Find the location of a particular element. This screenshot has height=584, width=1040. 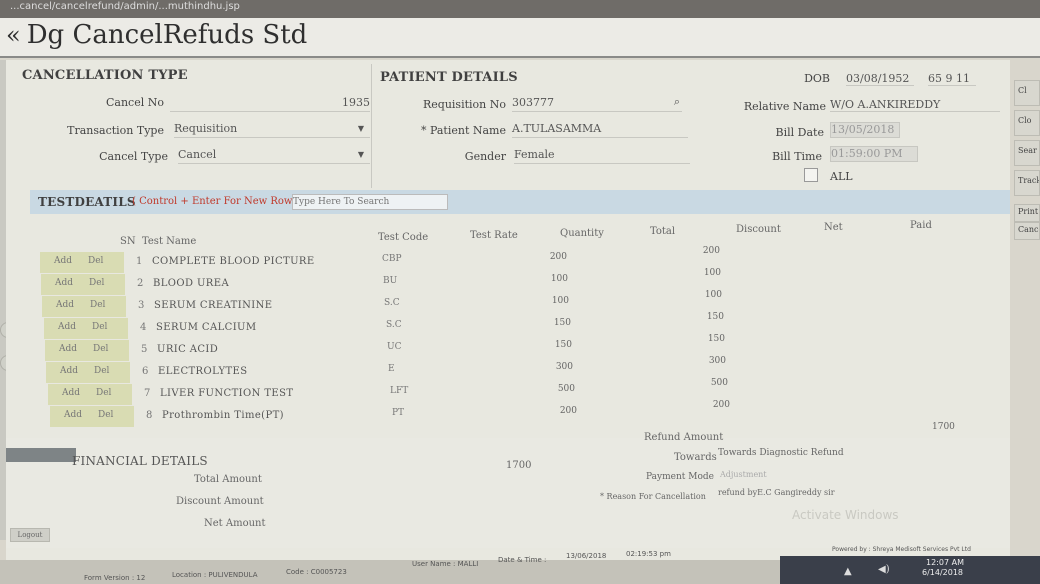

side-button-print: Print is located at coordinates (1027, 213).